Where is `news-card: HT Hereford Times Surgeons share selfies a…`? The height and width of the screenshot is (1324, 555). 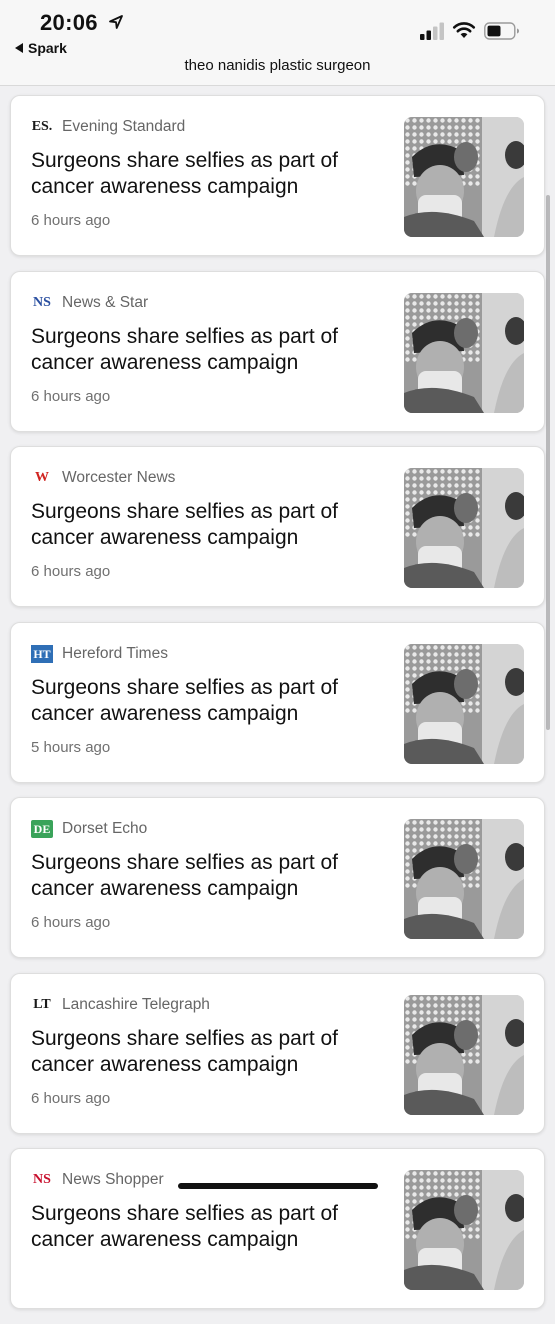
news-card: HT Hereford Times Surgeons share selfies a… is located at coordinates (277, 702).